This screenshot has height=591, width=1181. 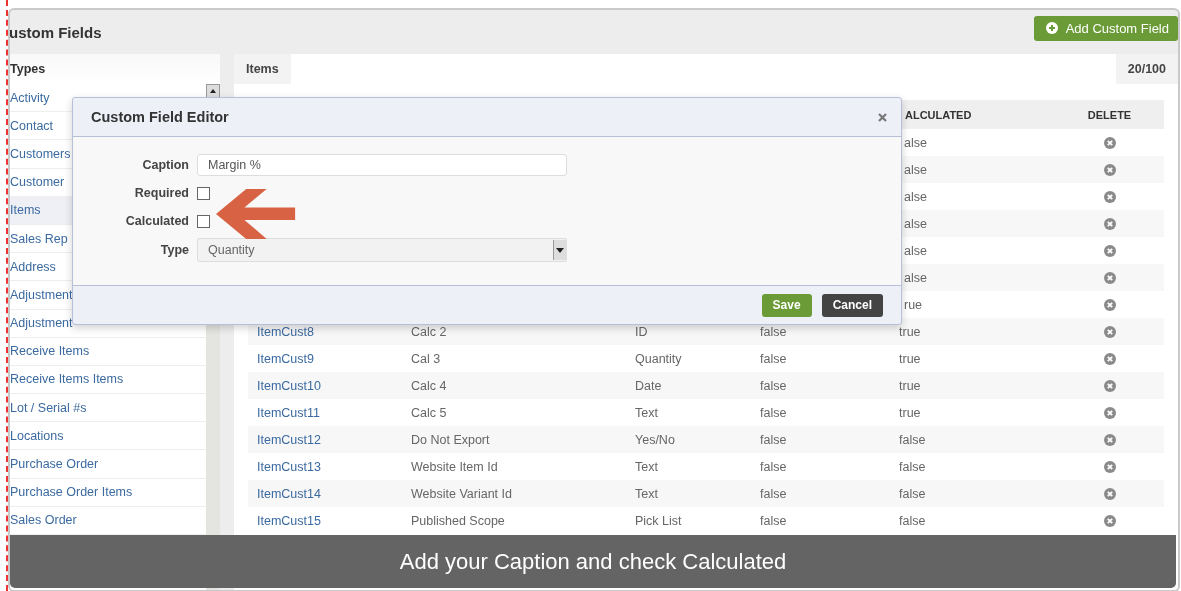 I want to click on field-name-link: ItemCust14, so click(x=325, y=493).